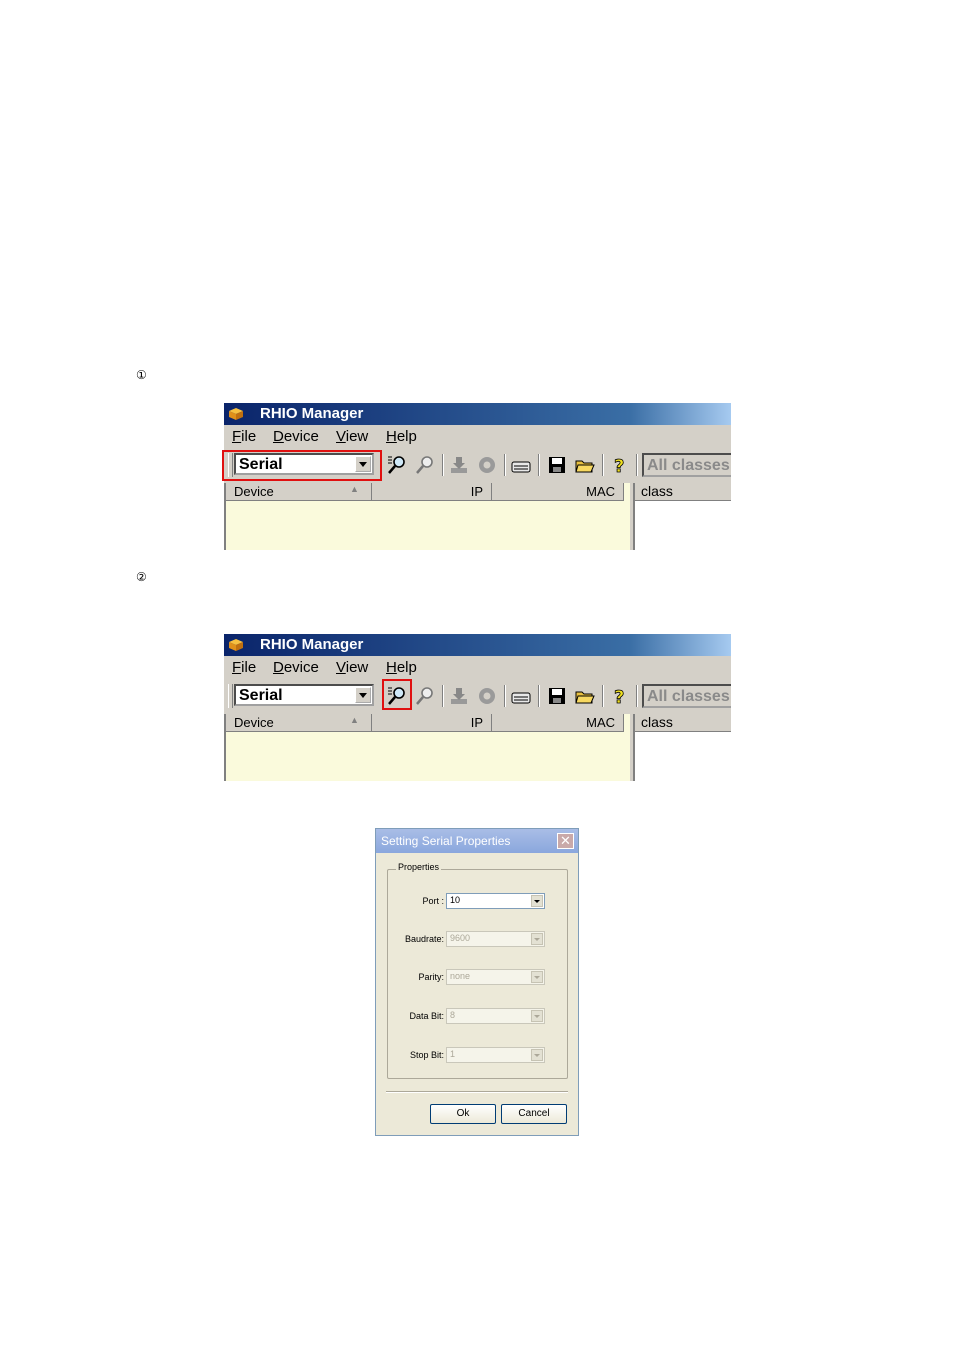  I want to click on step-number-2: ②, so click(141, 577).